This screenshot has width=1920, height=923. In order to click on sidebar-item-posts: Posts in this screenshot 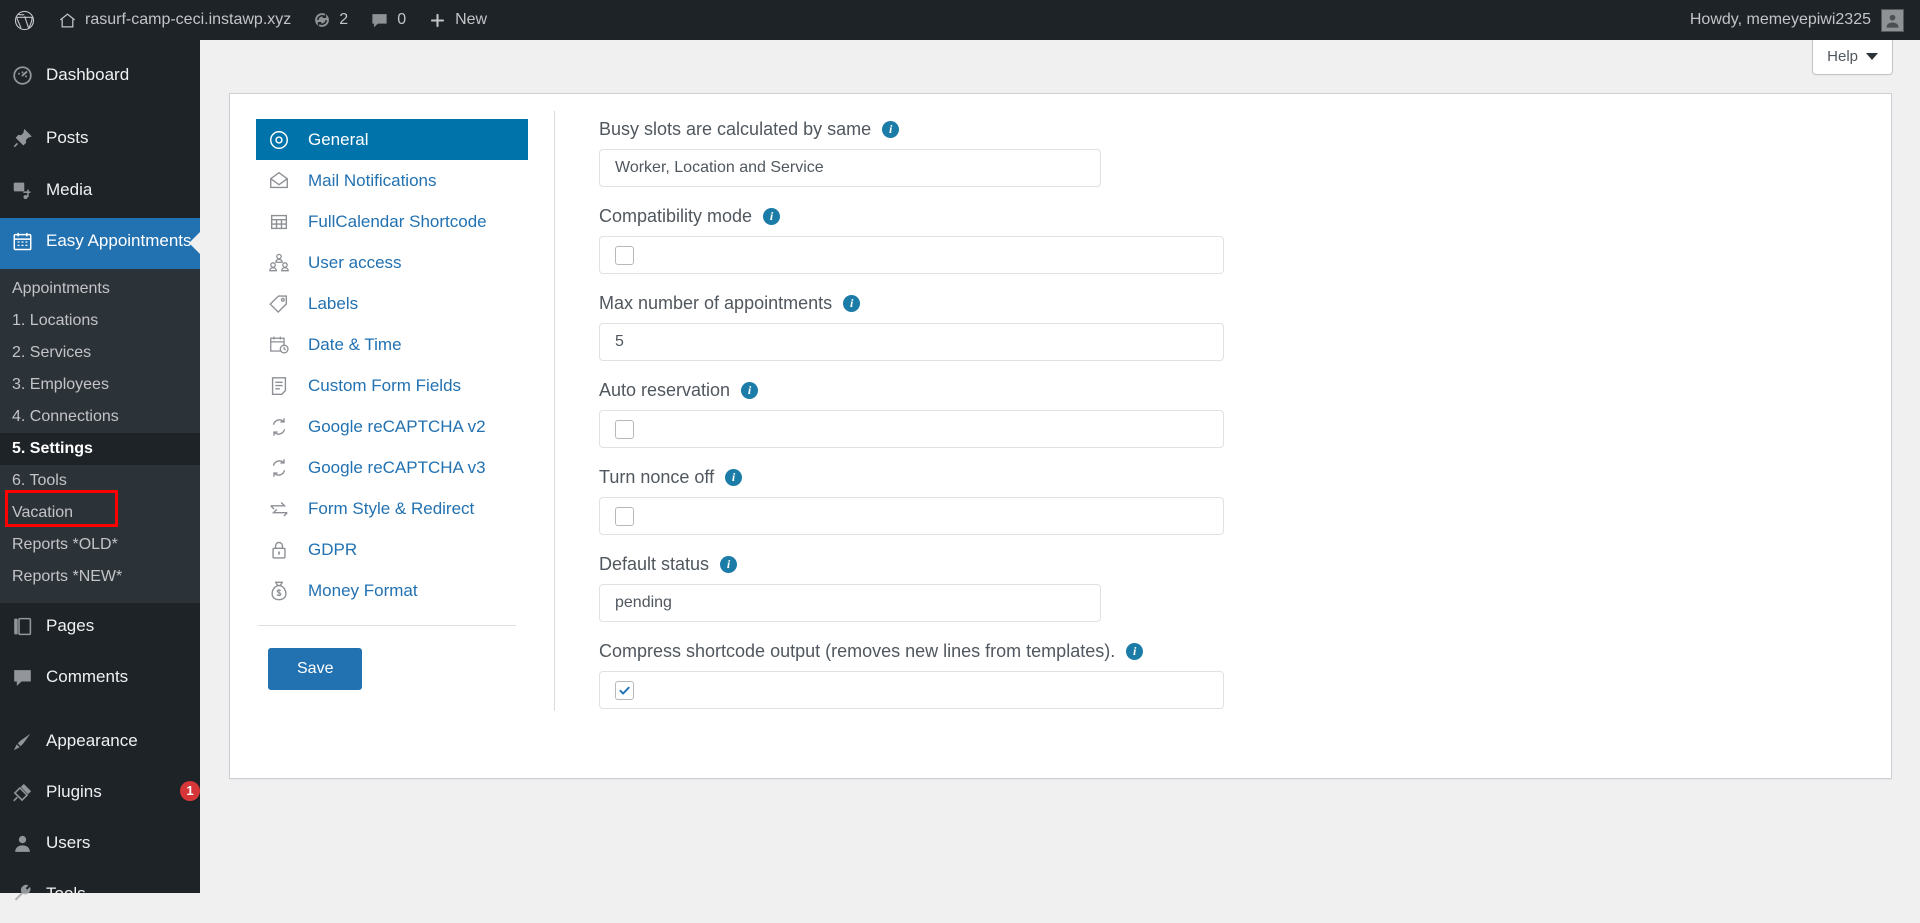, I will do `click(100, 140)`.